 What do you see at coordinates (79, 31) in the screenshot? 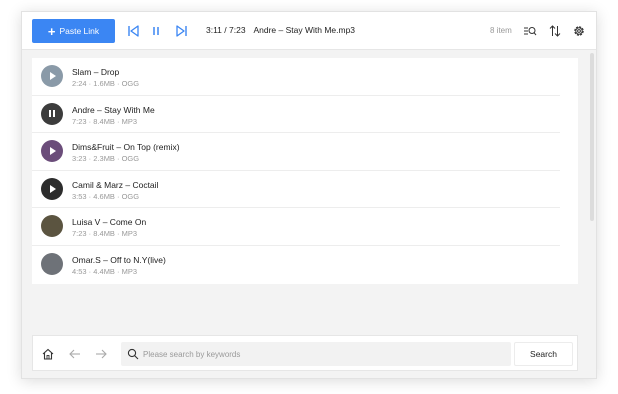
I see `paste-link-label: Paste Link` at bounding box center [79, 31].